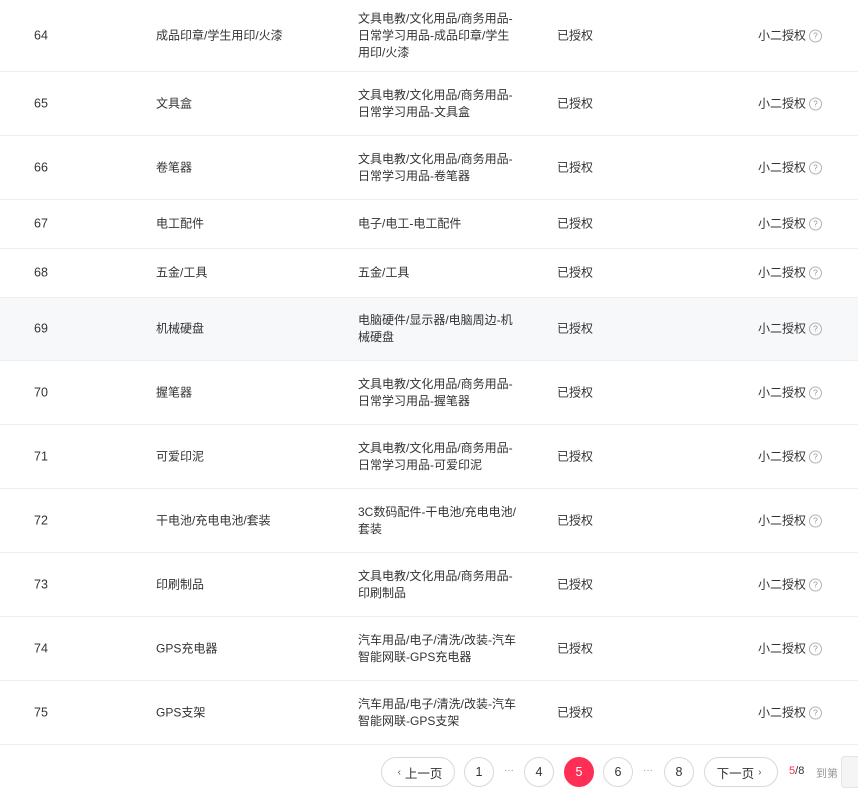  I want to click on current-page-number: 5, so click(792, 771).